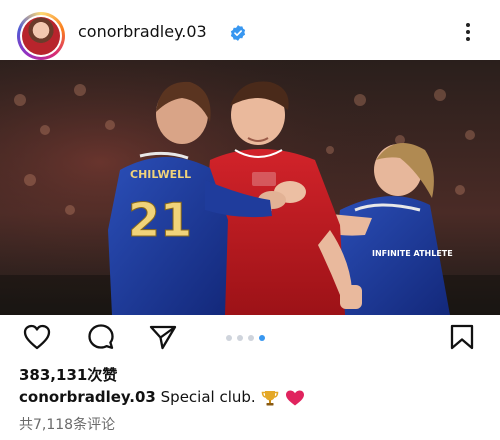 The width and height of the screenshot is (500, 440). I want to click on carousel-dot-active, so click(262, 338).